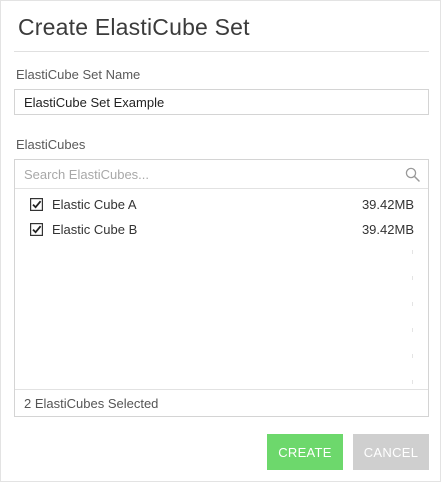  Describe the element at coordinates (134, 27) in the screenshot. I see `dialog-title: Create ElastiCube Set` at that location.